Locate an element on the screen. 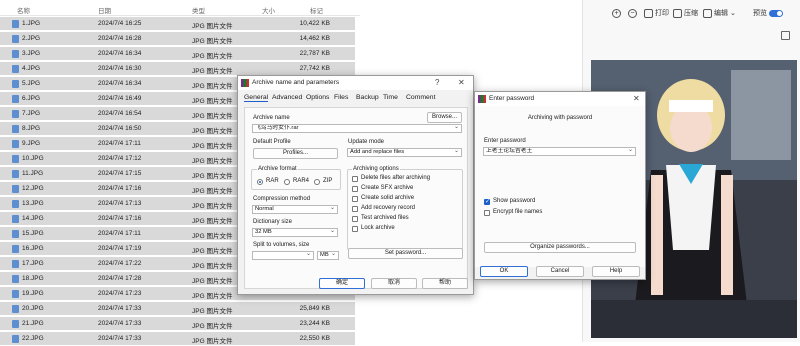  edit-button: 编辑 ⌄ is located at coordinates (719, 13).